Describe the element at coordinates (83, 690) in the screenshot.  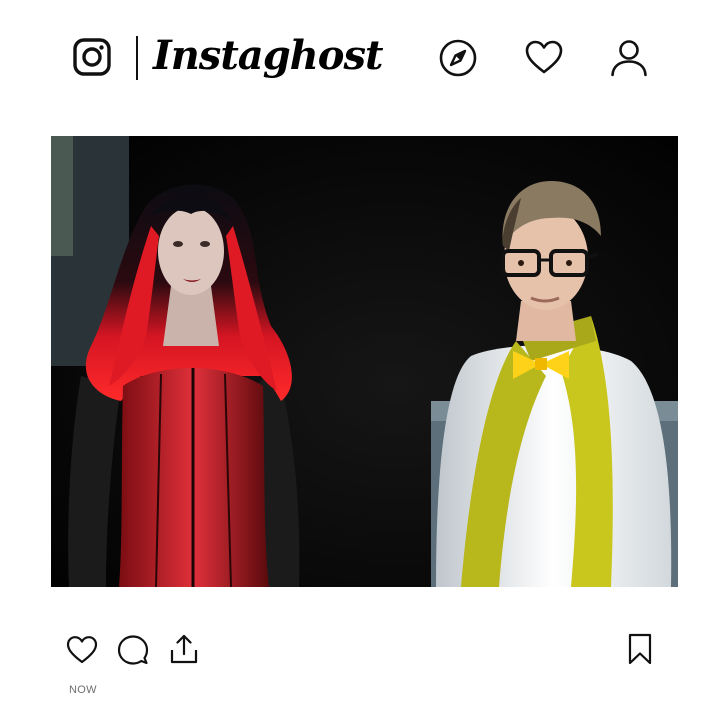
I see `post-timestamp: NOW` at that location.